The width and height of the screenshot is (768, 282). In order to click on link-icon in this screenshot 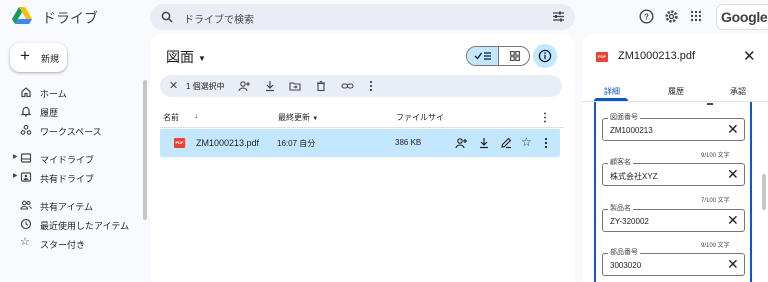, I will do `click(347, 86)`.